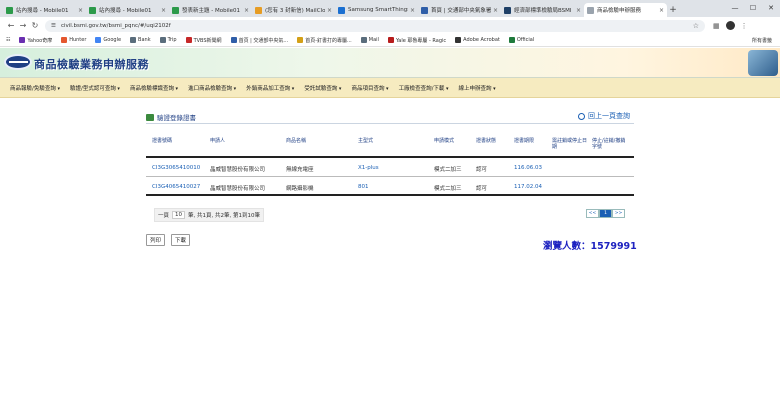  I want to click on bookmark-item: Hunter, so click(73, 40).